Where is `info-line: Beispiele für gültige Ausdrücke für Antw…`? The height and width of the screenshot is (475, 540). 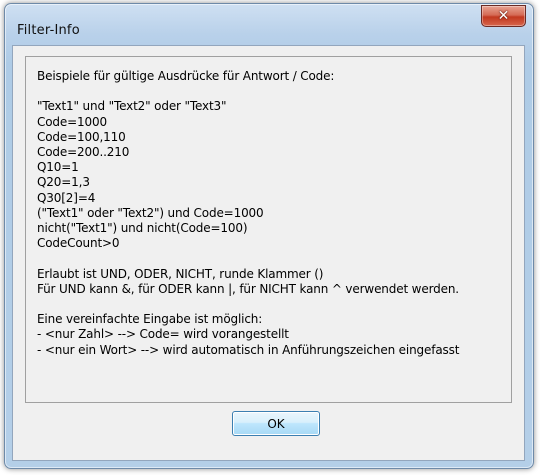 info-line: Beispiele für gültige Ausdrücke für Antw… is located at coordinates (186, 76).